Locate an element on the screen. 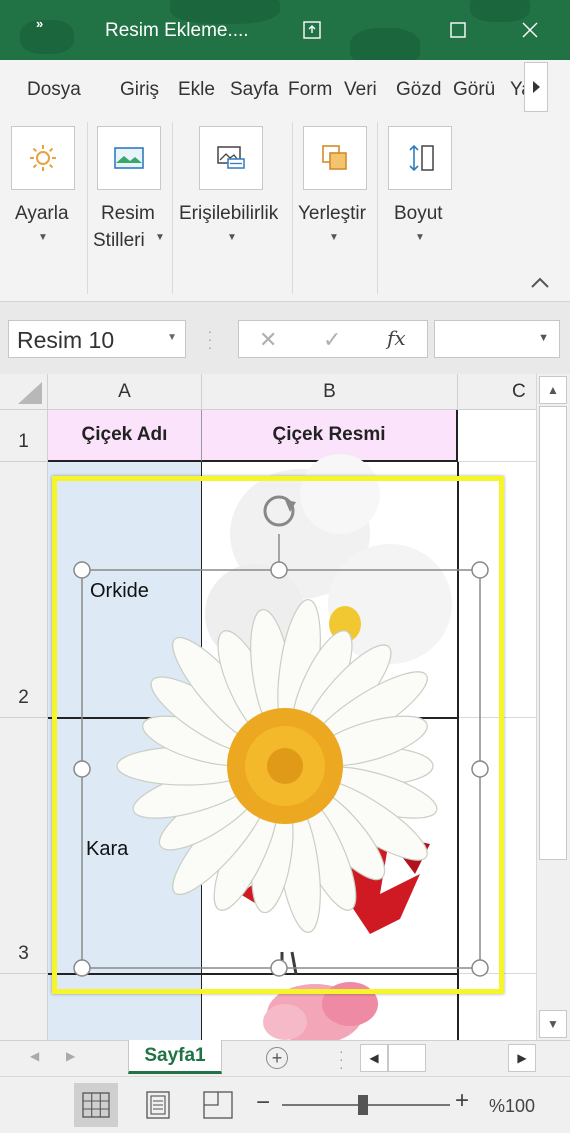 The image size is (570, 1133). alt-text-button is located at coordinates (231, 158).